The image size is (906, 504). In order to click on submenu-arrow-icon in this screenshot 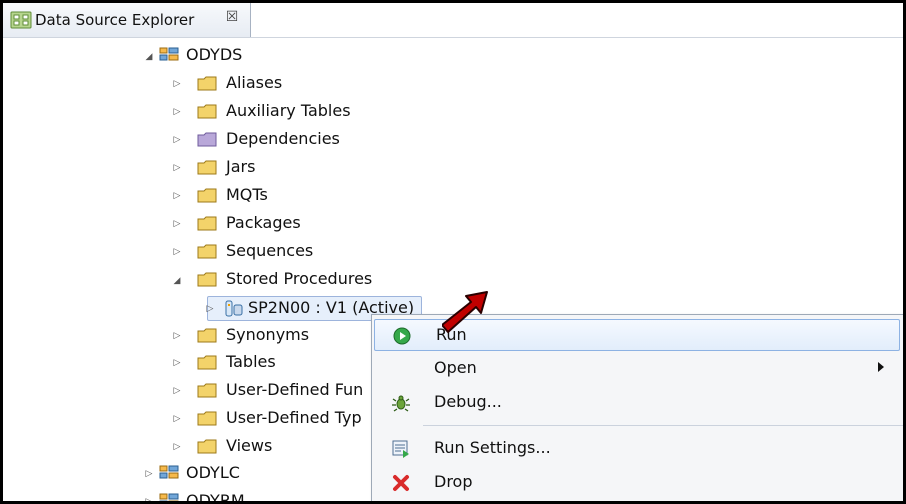, I will do `click(881, 367)`.